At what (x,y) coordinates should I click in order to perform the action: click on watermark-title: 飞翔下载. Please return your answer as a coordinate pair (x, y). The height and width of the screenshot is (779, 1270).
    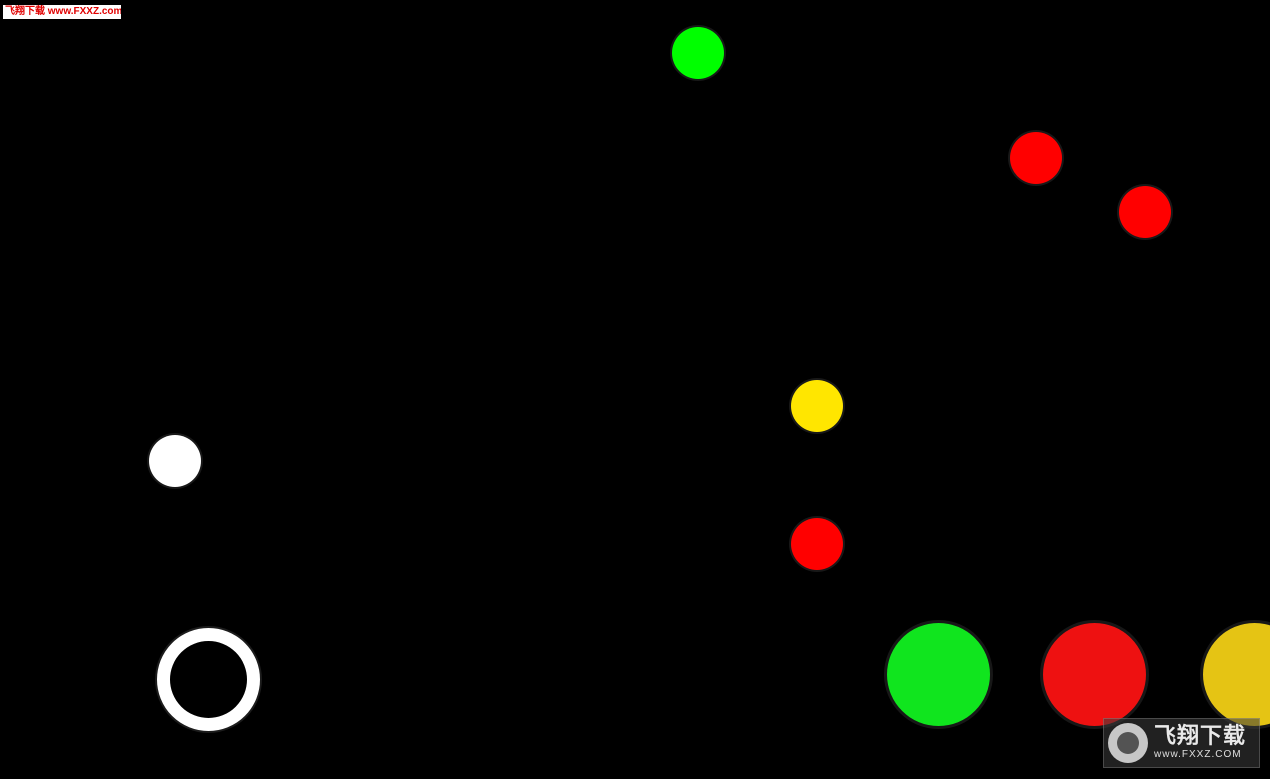
    Looking at the image, I should click on (1200, 736).